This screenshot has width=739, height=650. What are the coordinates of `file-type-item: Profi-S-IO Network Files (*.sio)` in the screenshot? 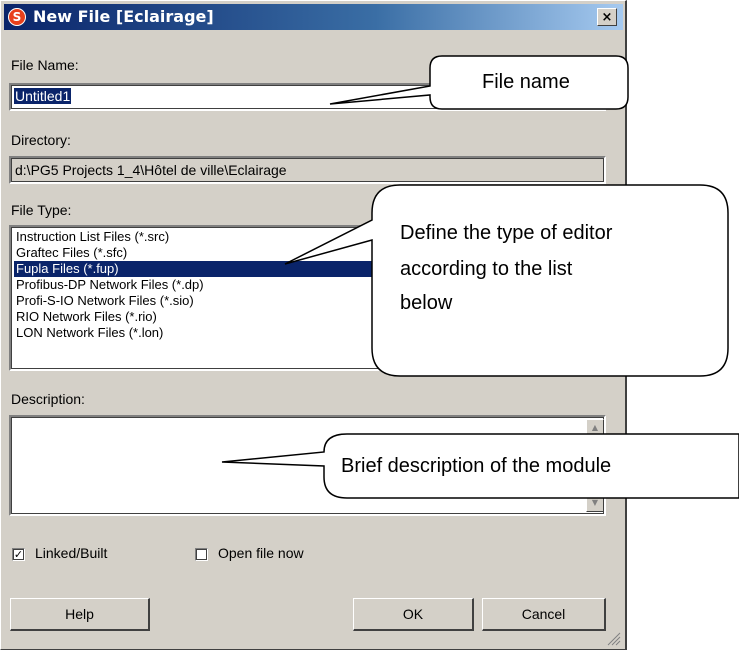 It's located at (295, 301).